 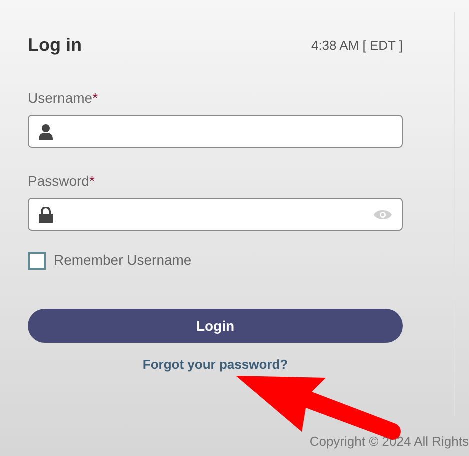 I want to click on time-text: 4:38 AM [ EDT ], so click(x=357, y=45).